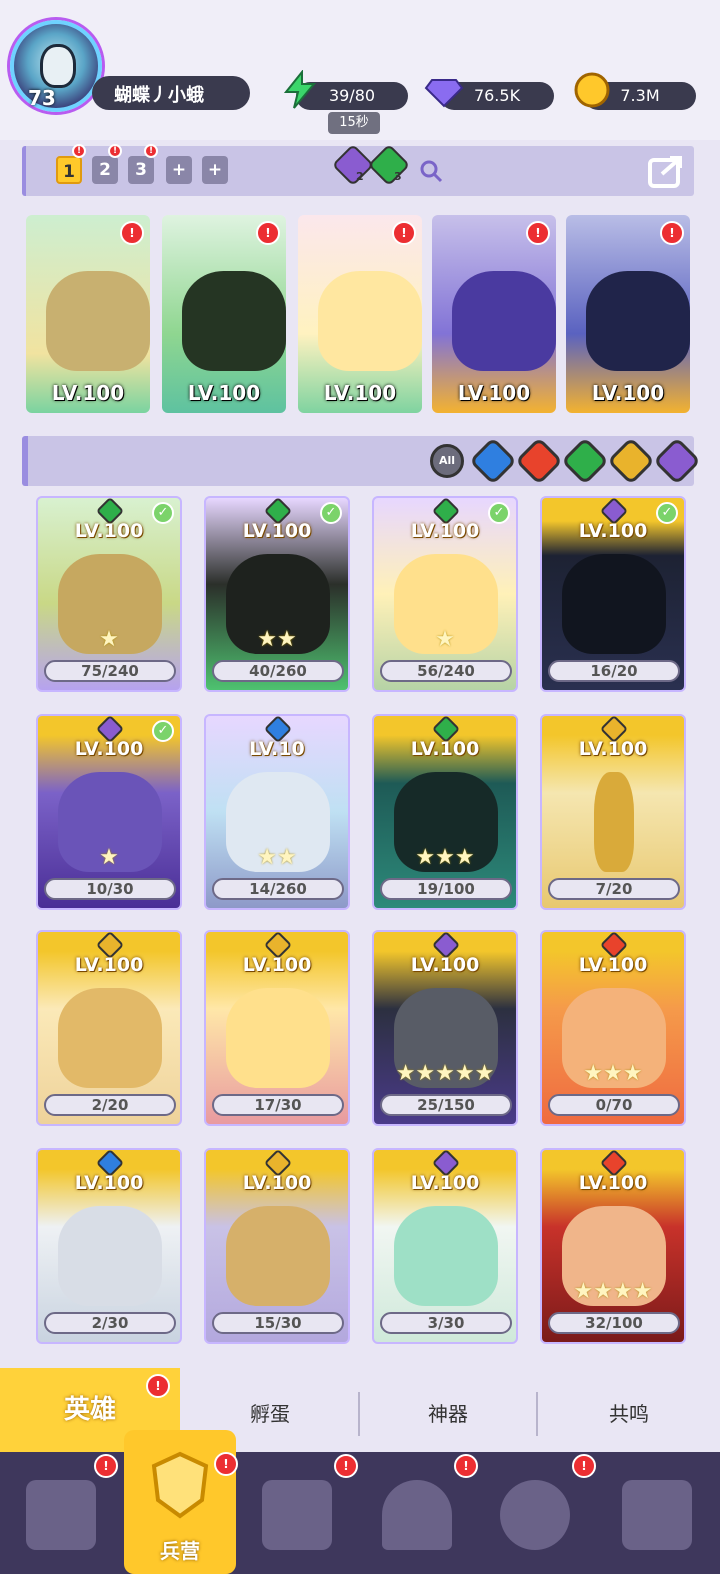  What do you see at coordinates (110, 671) in the screenshot?
I see `shard-progress: 75/240` at bounding box center [110, 671].